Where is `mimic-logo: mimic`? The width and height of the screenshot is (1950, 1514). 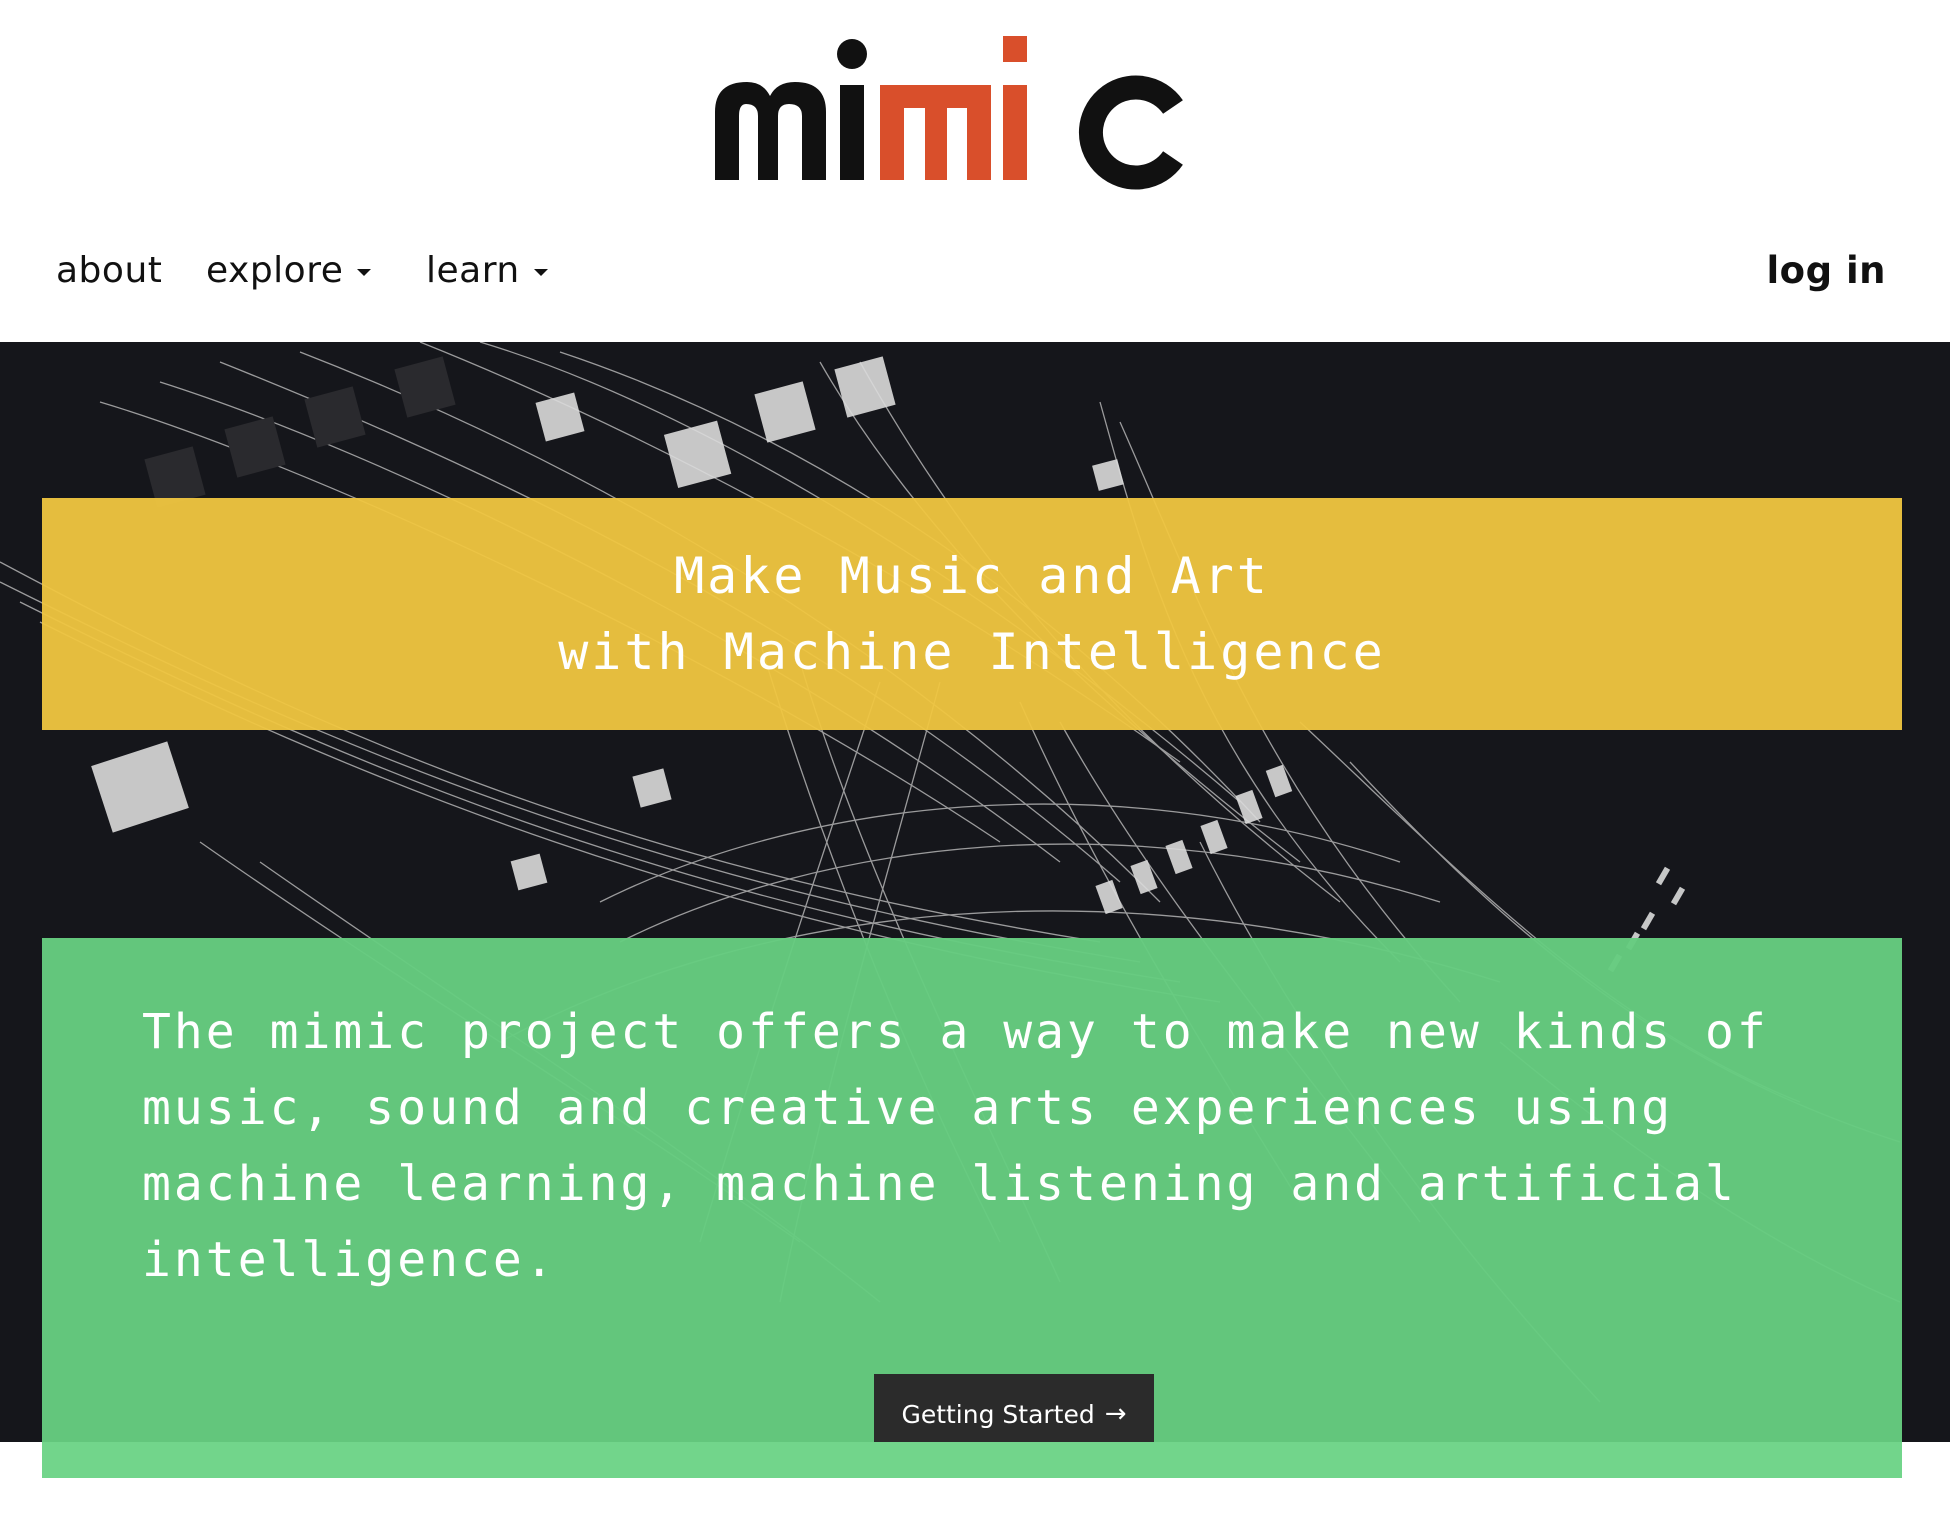 mimic-logo: mimic is located at coordinates (975, 109).